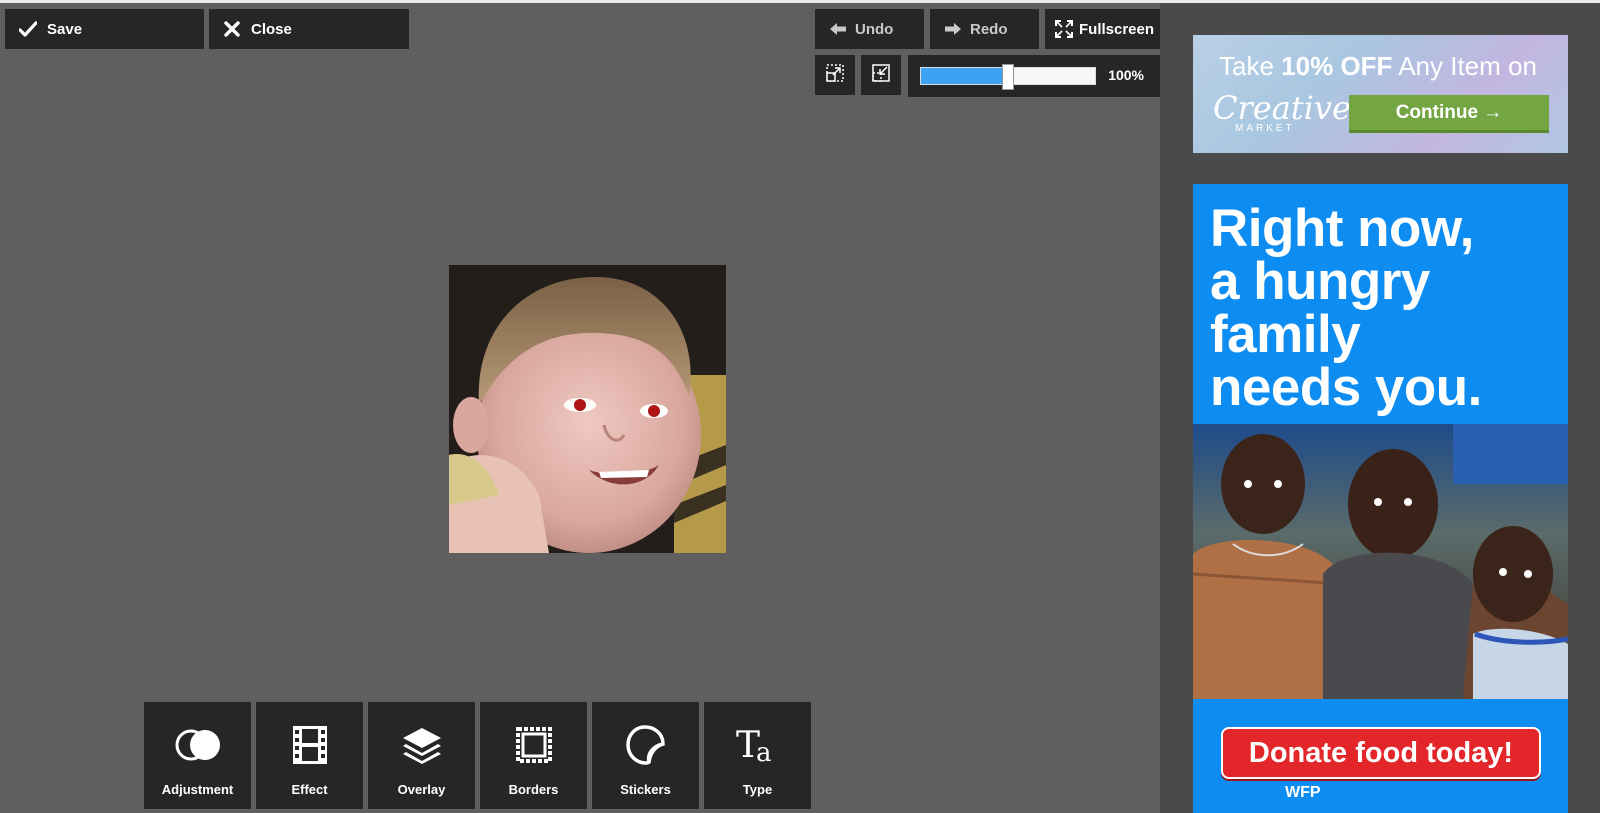  I want to click on creative-market-logo-sub: MARKET, so click(1265, 128).